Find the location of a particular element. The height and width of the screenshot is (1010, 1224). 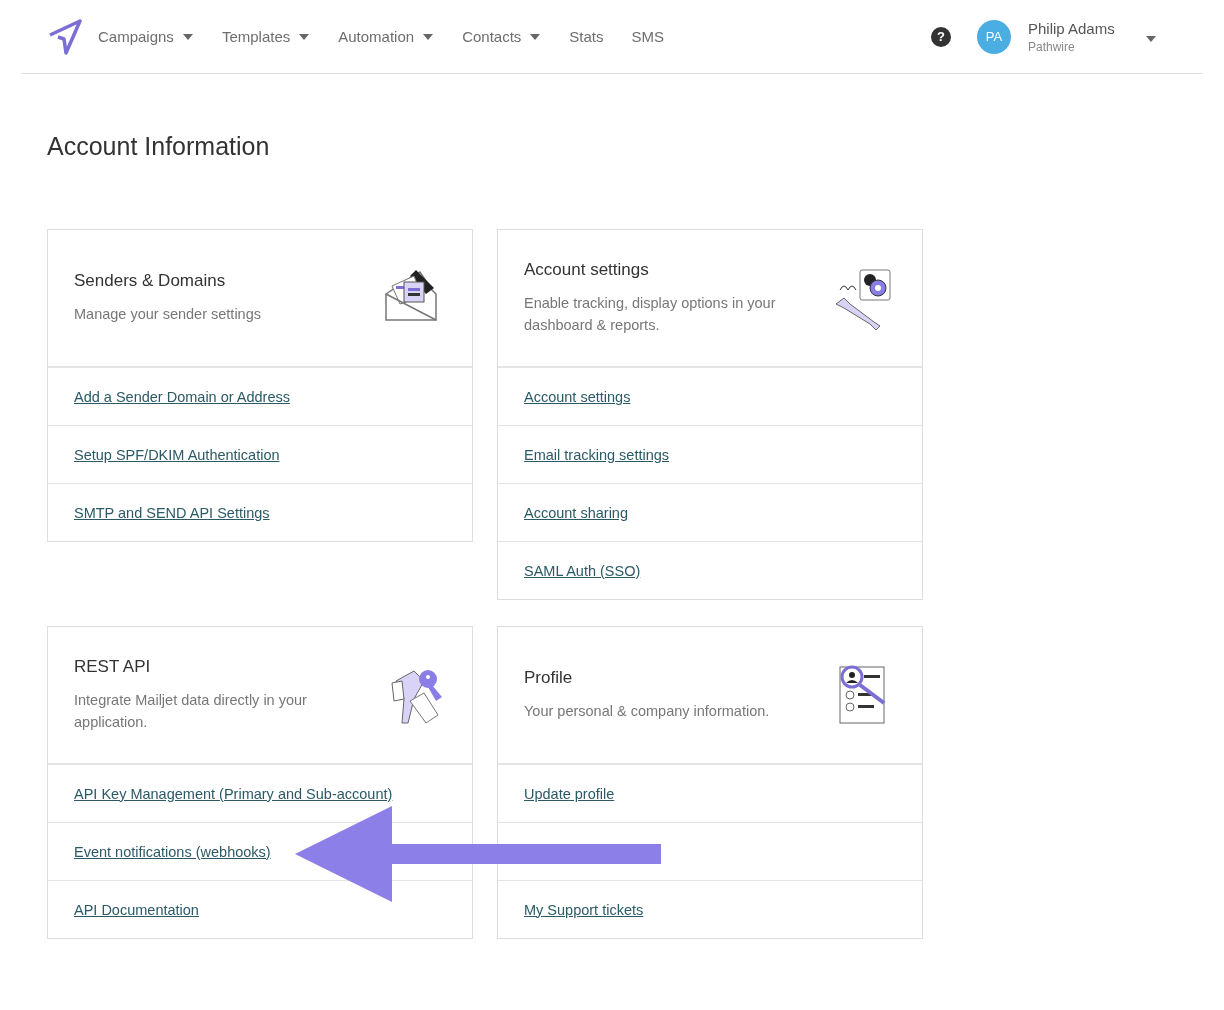

envelope-icon is located at coordinates (411, 295).